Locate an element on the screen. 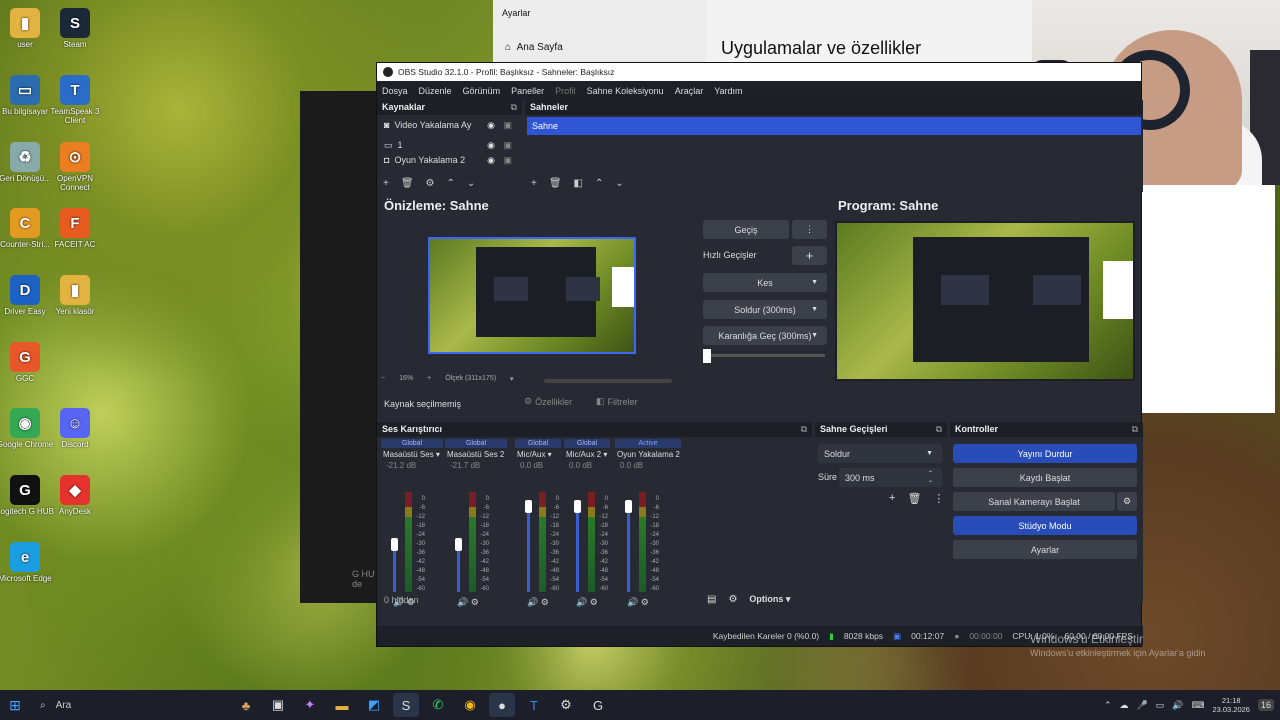 This screenshot has width=1280, height=720. task-view-icon: ▣ is located at coordinates (278, 705).